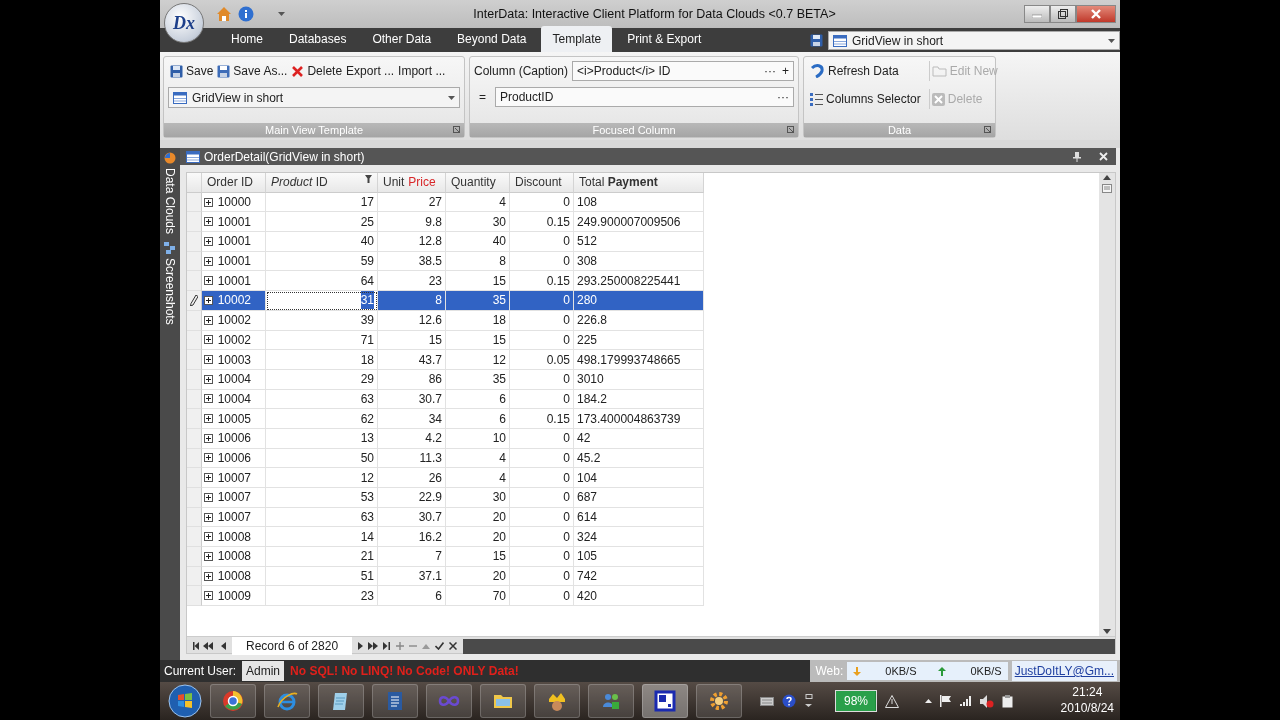  I want to click on warning-icon, so click(892, 701).